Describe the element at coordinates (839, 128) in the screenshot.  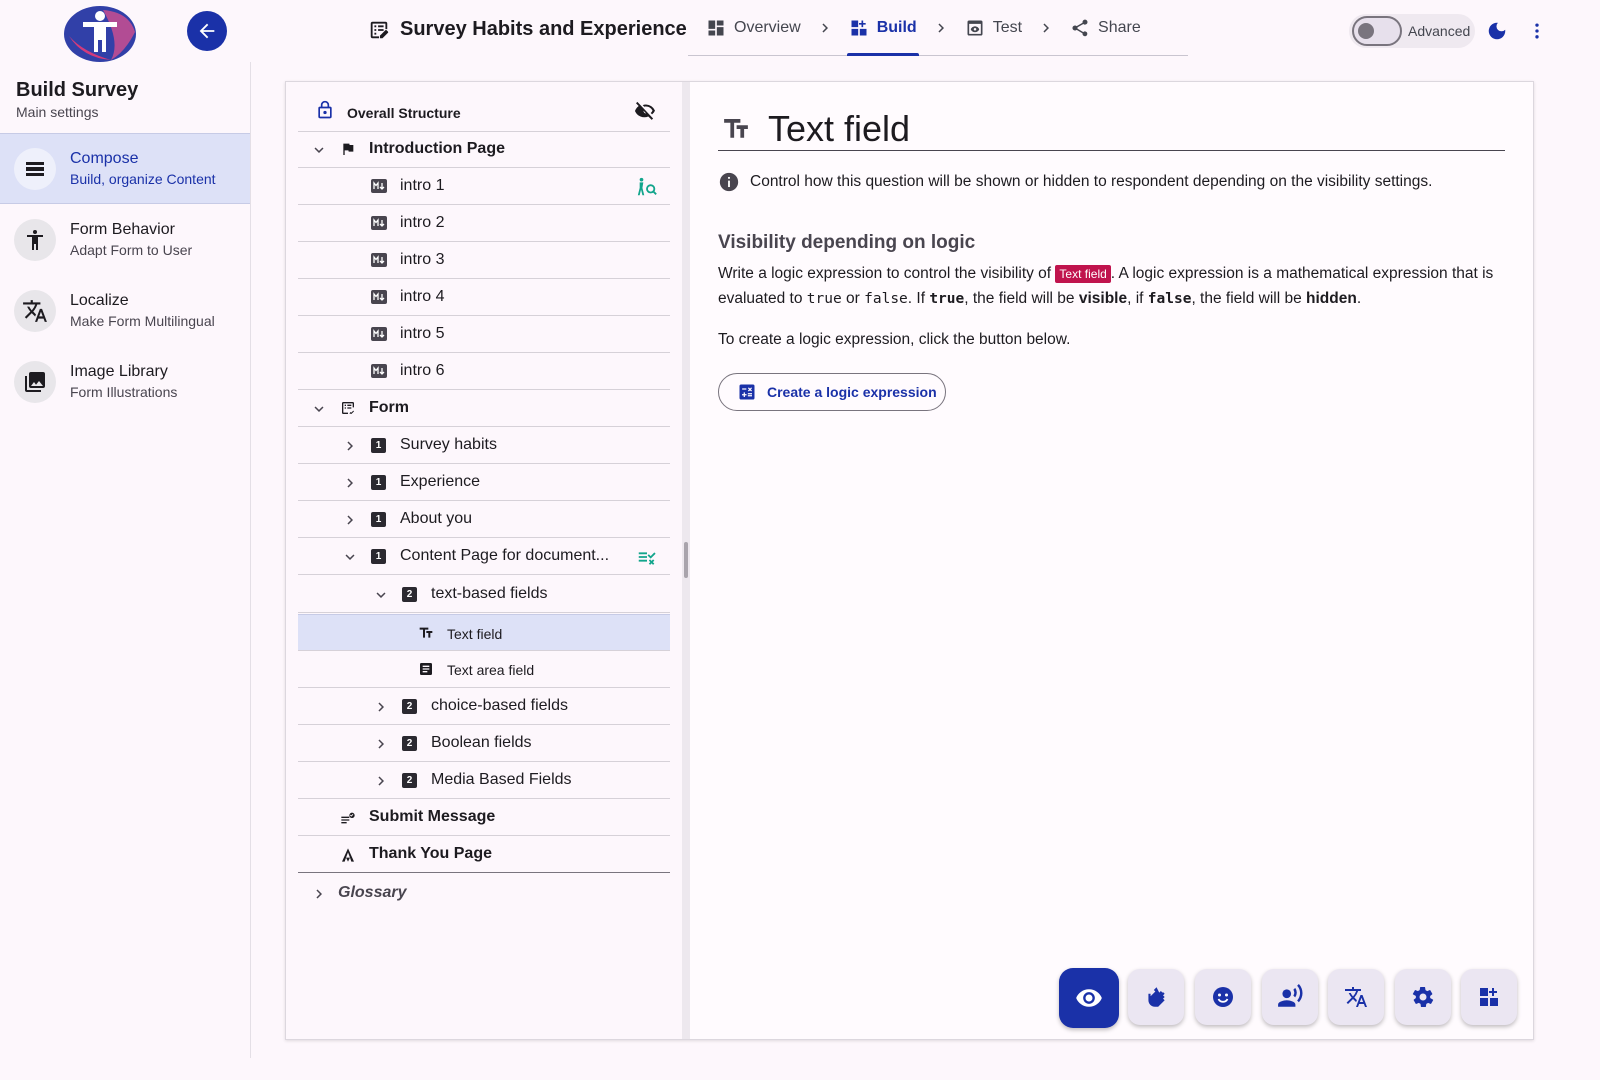
I see `detail-title-text: Text field` at that location.